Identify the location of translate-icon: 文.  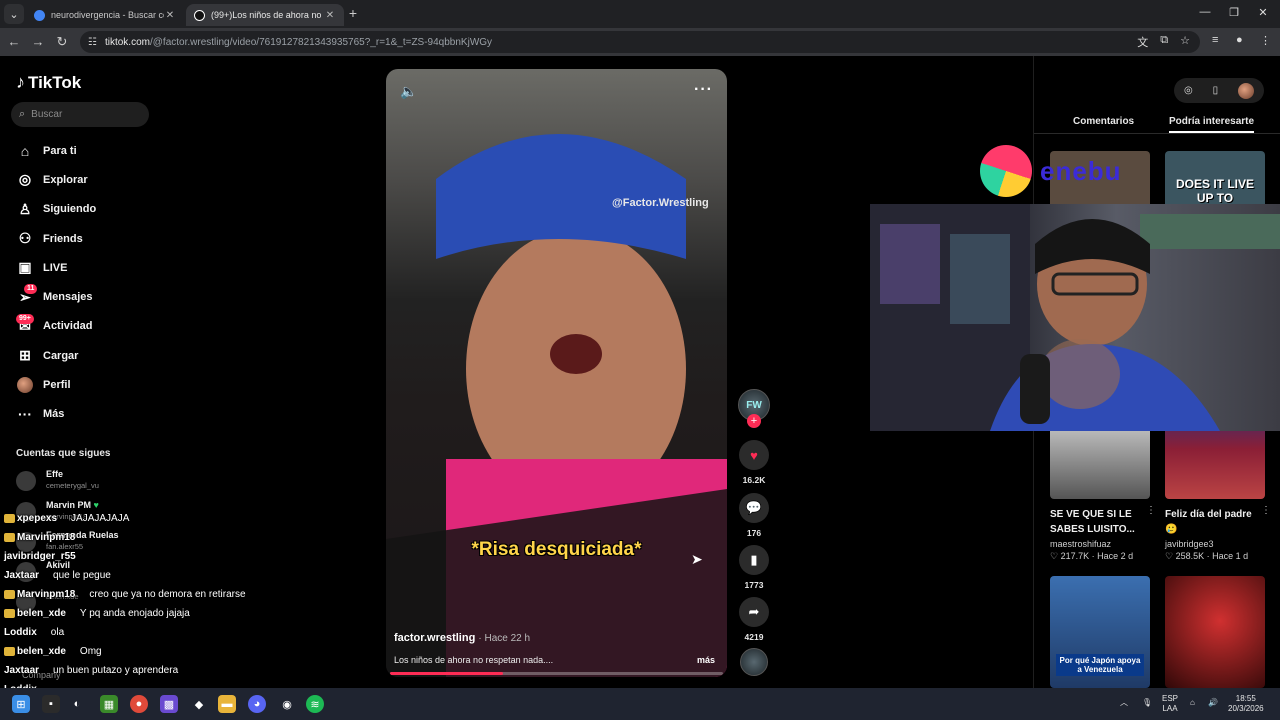
(1142, 42).